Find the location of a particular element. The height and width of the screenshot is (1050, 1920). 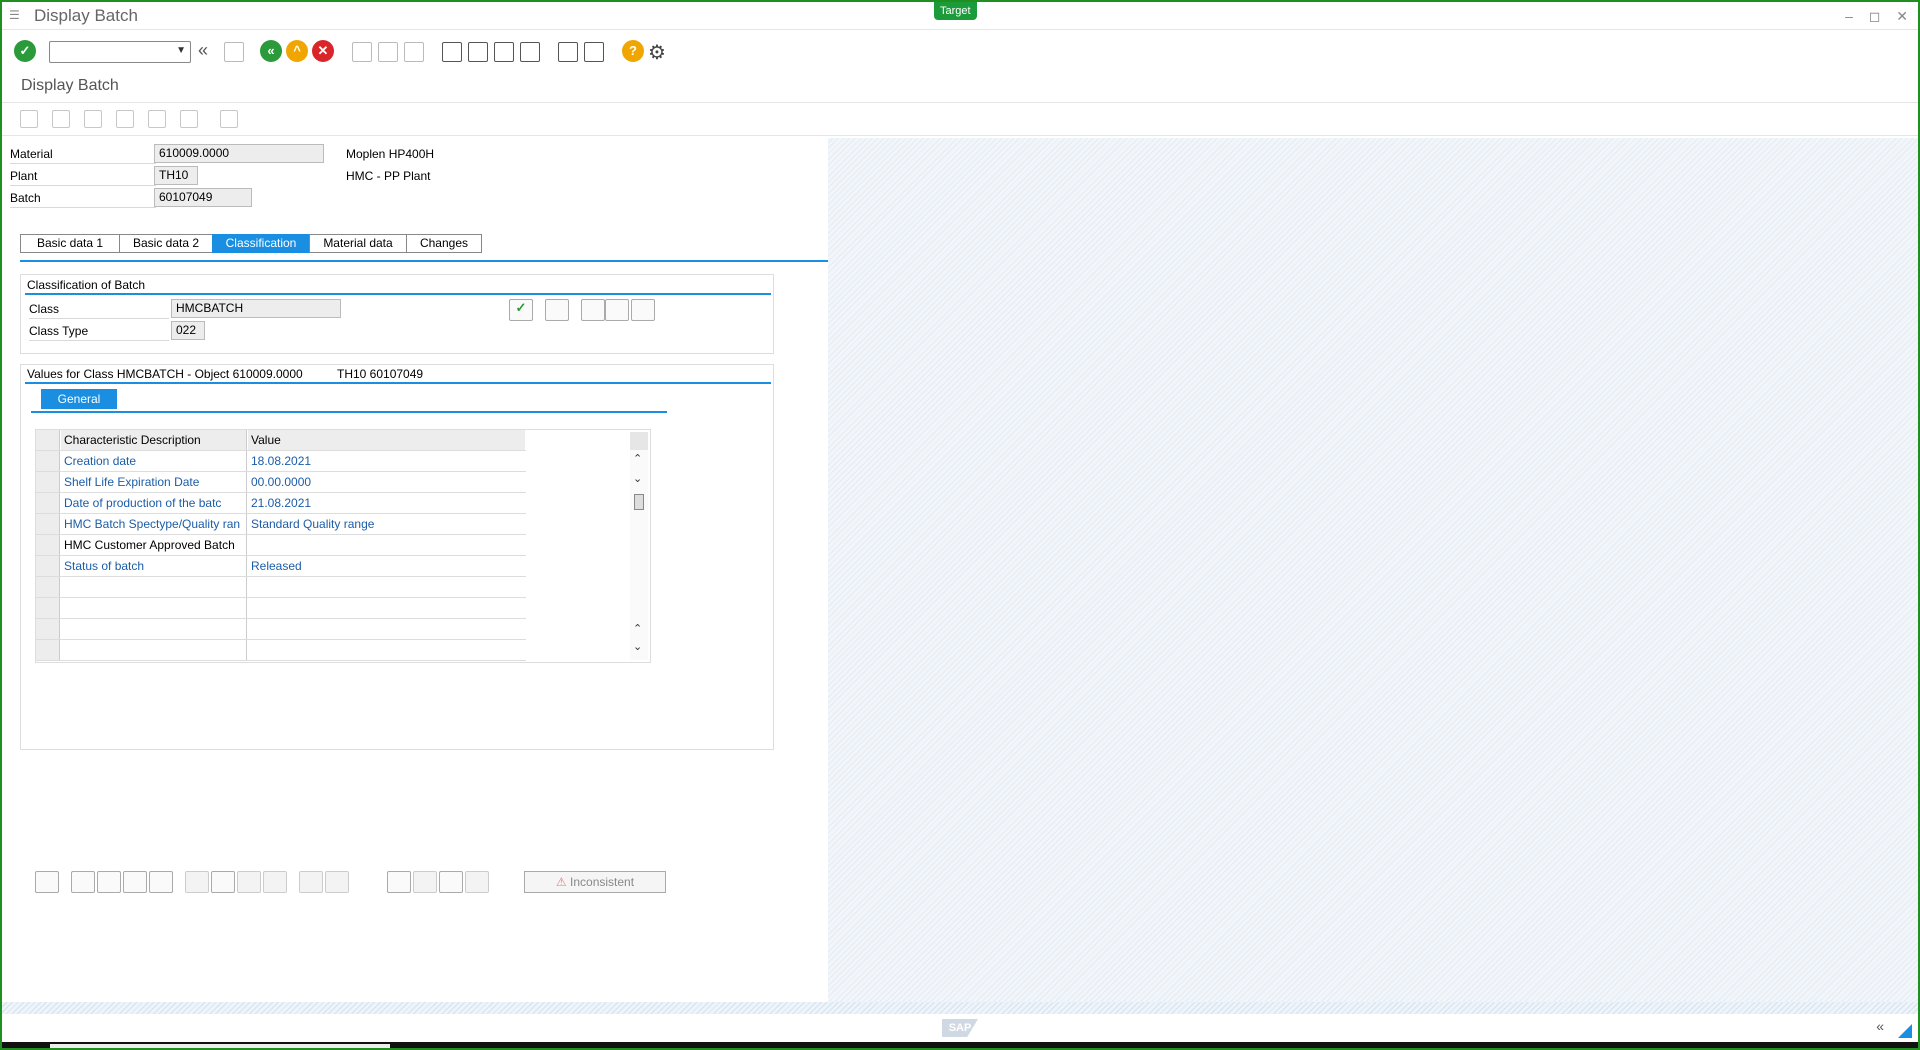

vertical-scrollbar: ⌃ ⌄ ⌃ ⌄ is located at coordinates (639, 546).